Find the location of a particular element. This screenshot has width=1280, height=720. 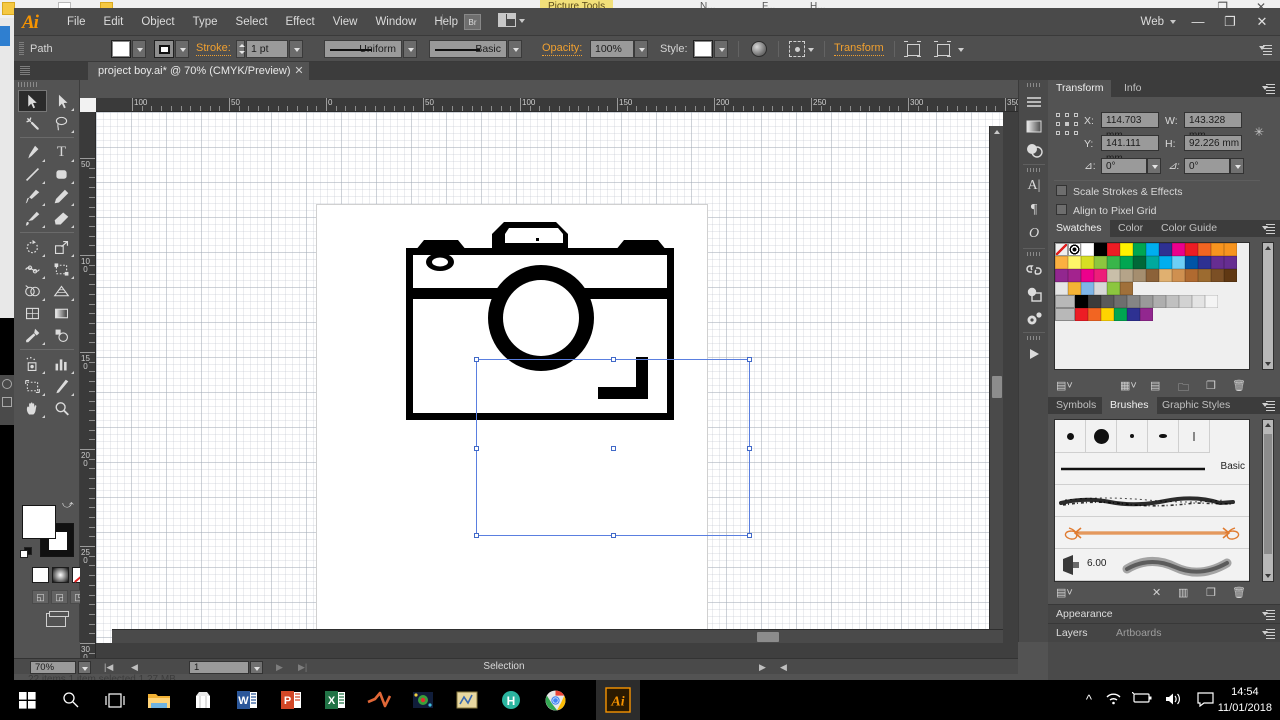

rotate-field: 0° is located at coordinates (1124, 166).